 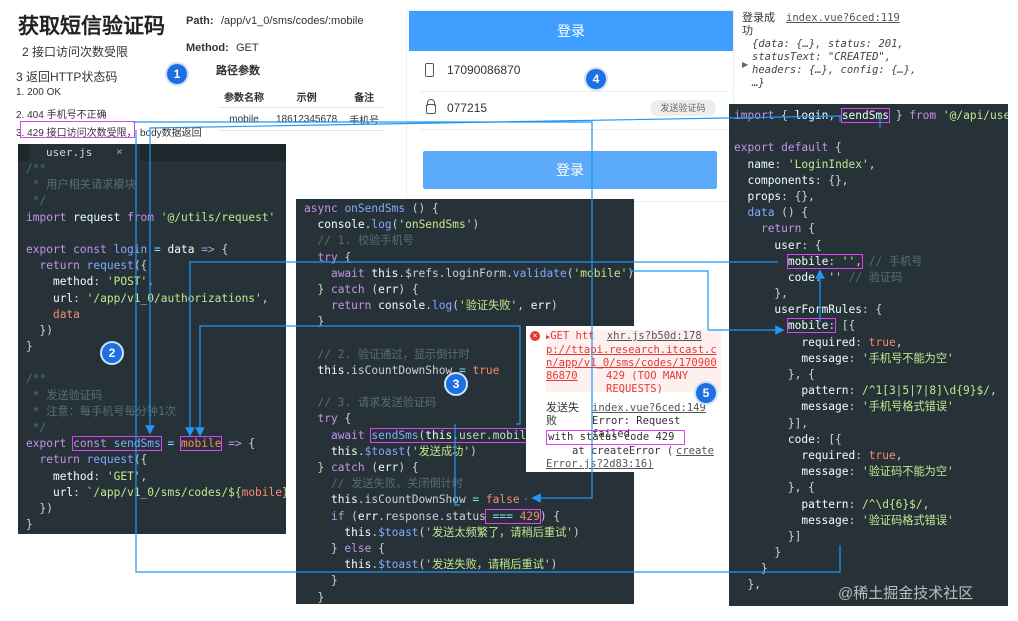 I want to click on status-404: 2. 404 手机号不正确, so click(x=61, y=115).